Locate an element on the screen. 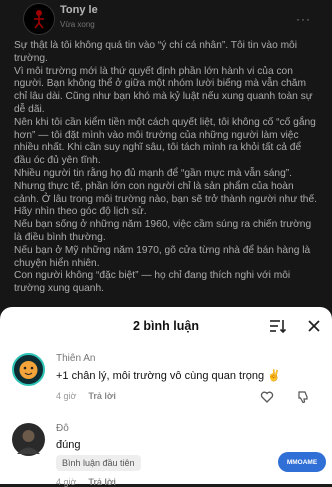 This screenshot has width=332, height=487. post-paragraph: Hãy nhìn theo góc độ lịch sử. is located at coordinates (80, 212).